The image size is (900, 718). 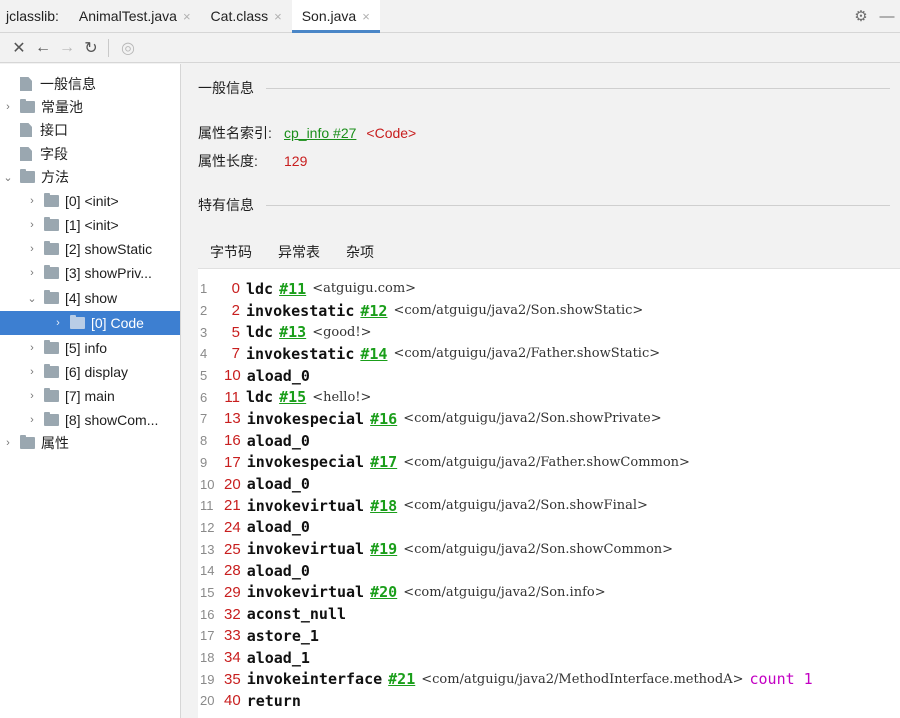 I want to click on tree-node-methods: ⌄ 方法, so click(x=90, y=177).